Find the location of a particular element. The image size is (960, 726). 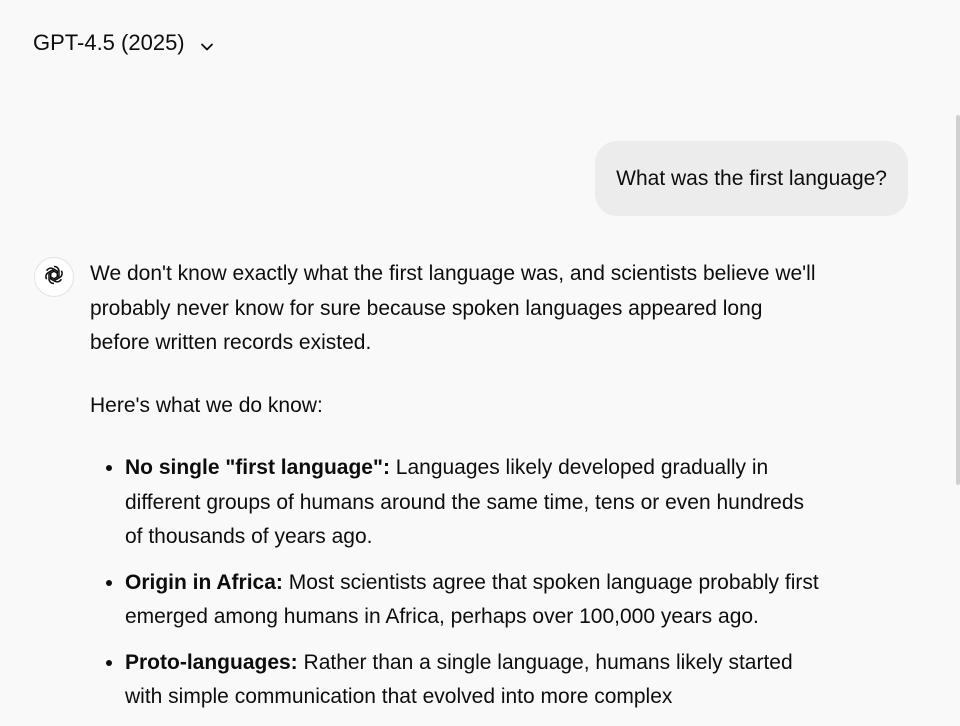

bullet-title: Proto-languages: is located at coordinates (211, 662).